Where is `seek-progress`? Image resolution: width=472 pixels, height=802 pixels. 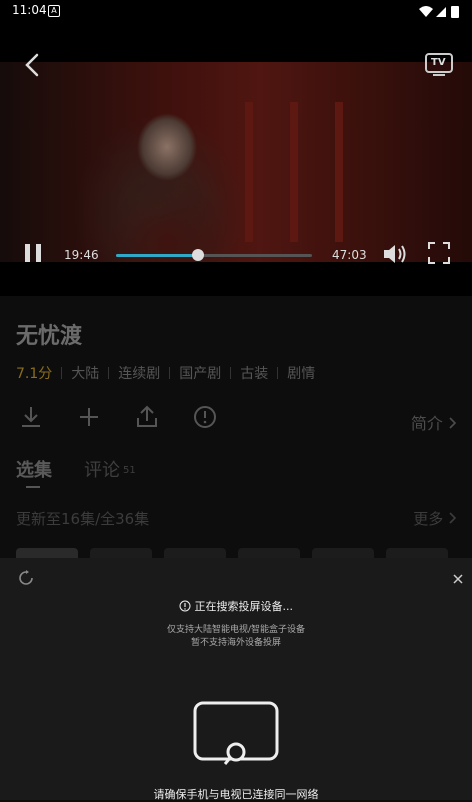 seek-progress is located at coordinates (157, 255).